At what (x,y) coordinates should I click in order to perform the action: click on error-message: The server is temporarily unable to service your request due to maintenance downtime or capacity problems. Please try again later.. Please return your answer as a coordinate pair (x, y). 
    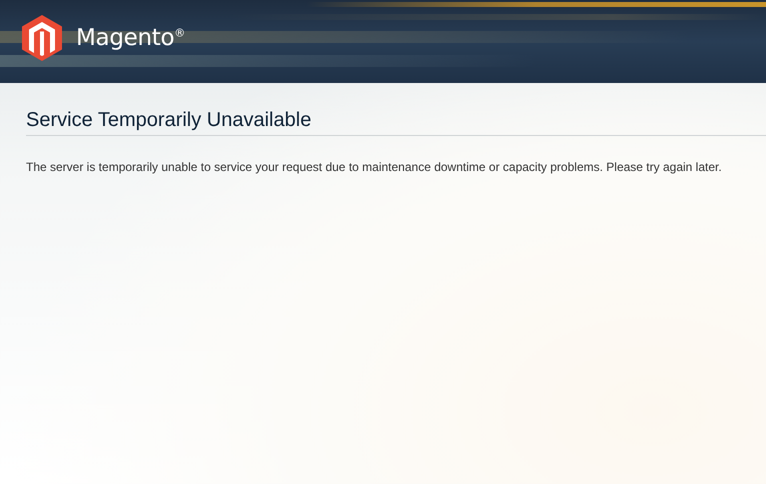
    Looking at the image, I should click on (374, 167).